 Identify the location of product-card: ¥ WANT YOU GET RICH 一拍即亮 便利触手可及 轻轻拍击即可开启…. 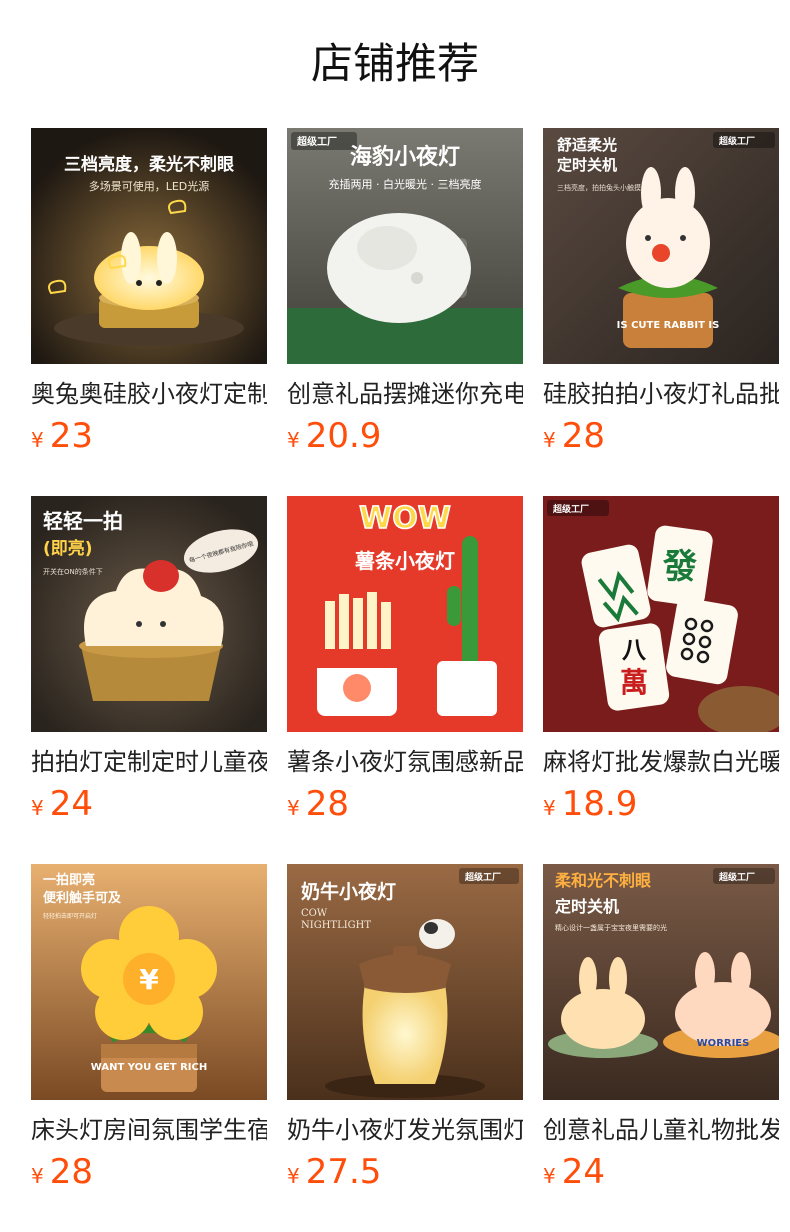
(149, 1034).